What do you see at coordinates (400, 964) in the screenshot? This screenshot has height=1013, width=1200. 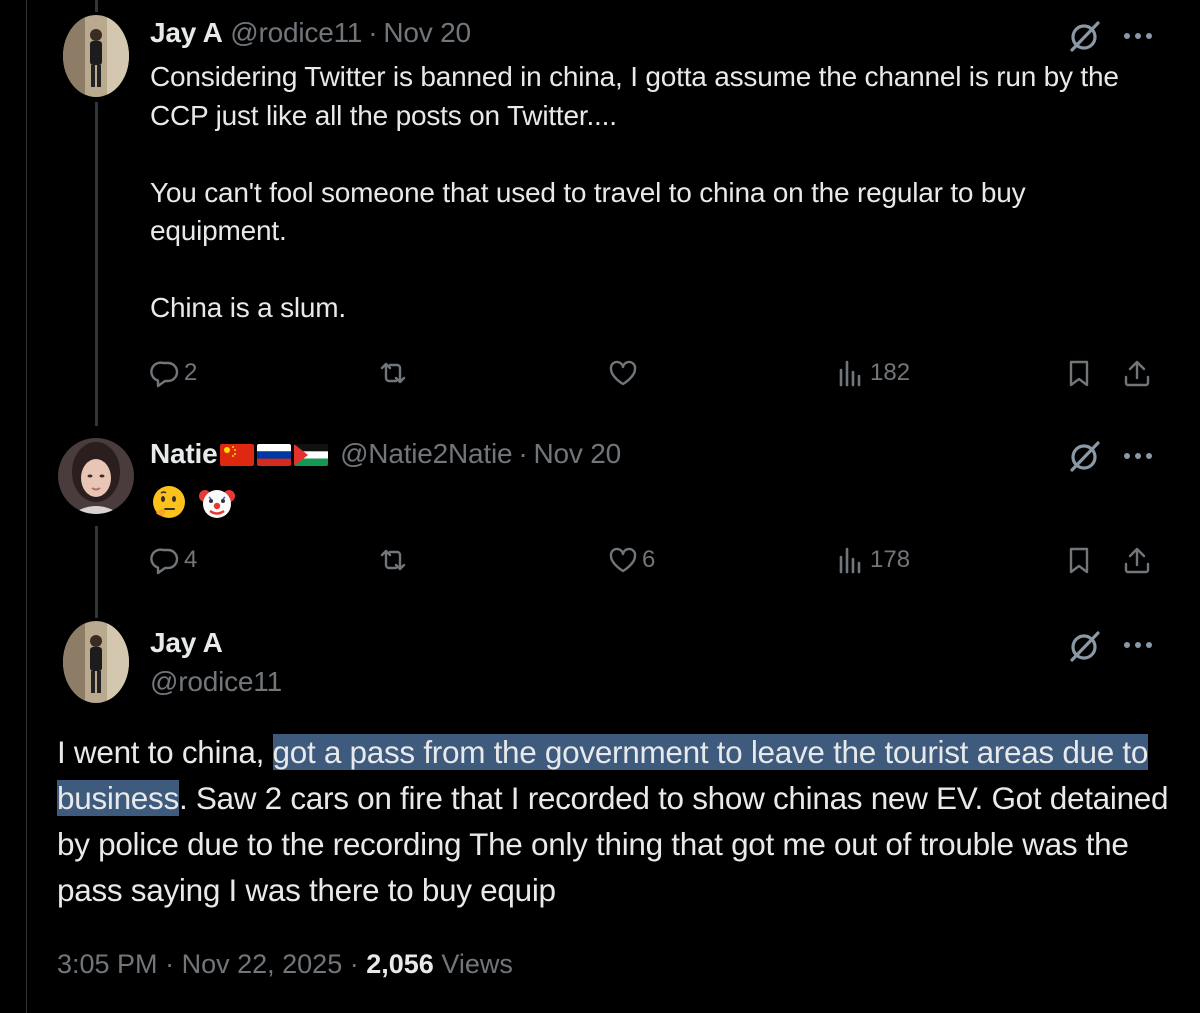 I see `views-count: 2,056` at bounding box center [400, 964].